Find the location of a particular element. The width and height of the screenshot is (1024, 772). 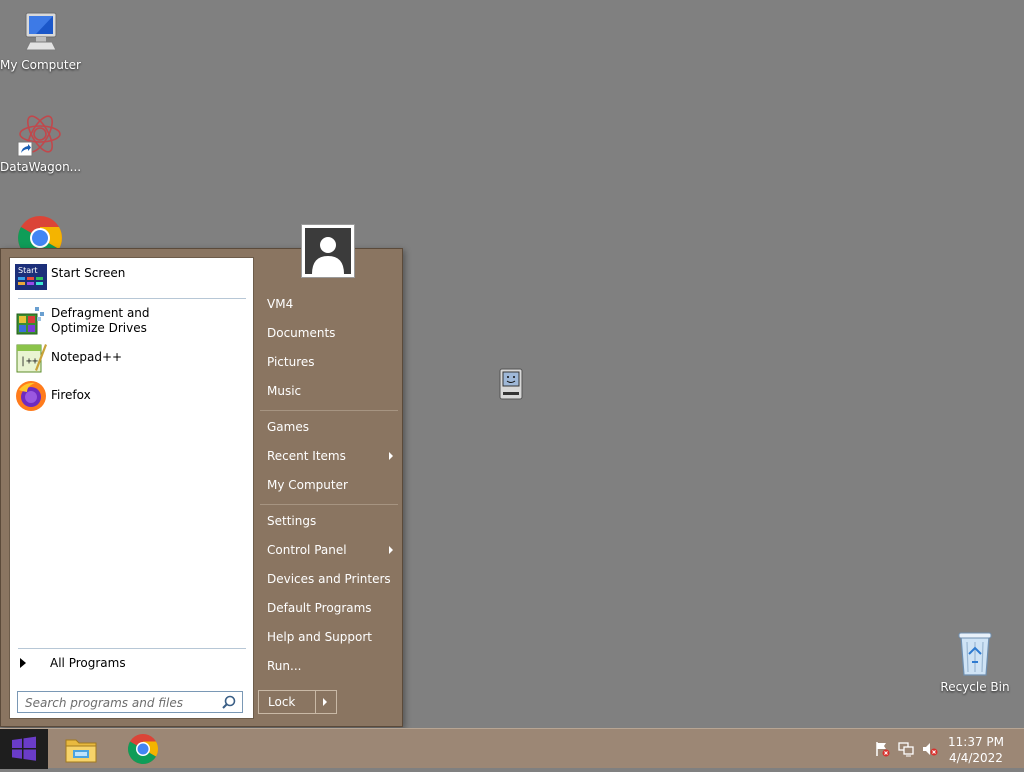

menu-item-my-computer: My Computer is located at coordinates (331, 485).